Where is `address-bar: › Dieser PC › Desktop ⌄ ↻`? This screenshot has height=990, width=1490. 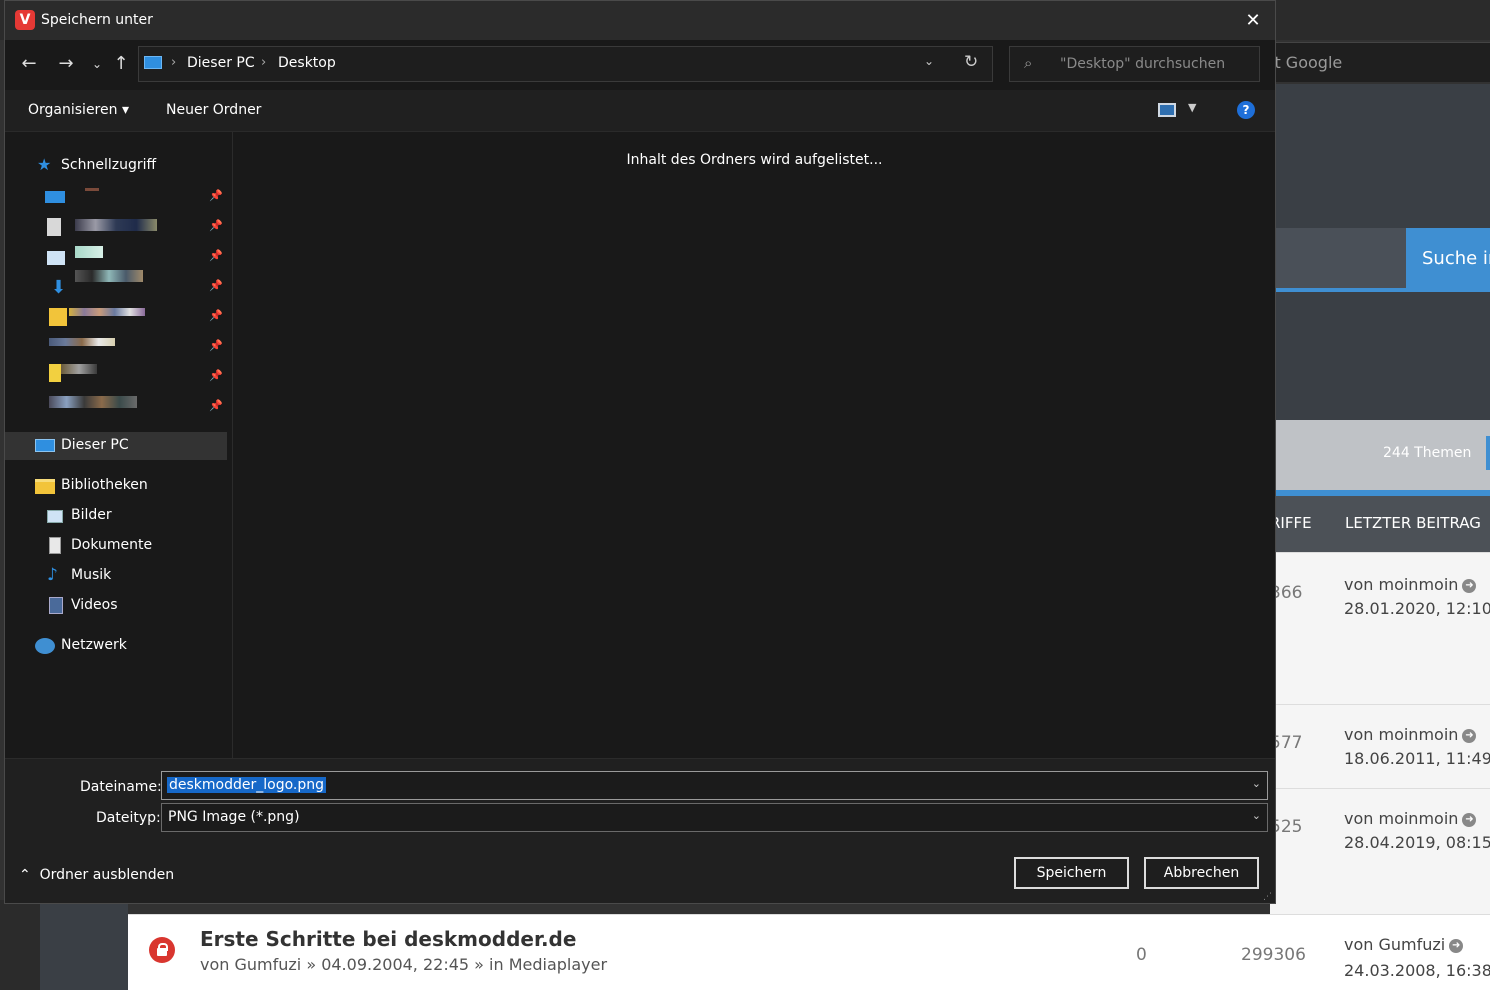 address-bar: › Dieser PC › Desktop ⌄ ↻ is located at coordinates (565, 64).